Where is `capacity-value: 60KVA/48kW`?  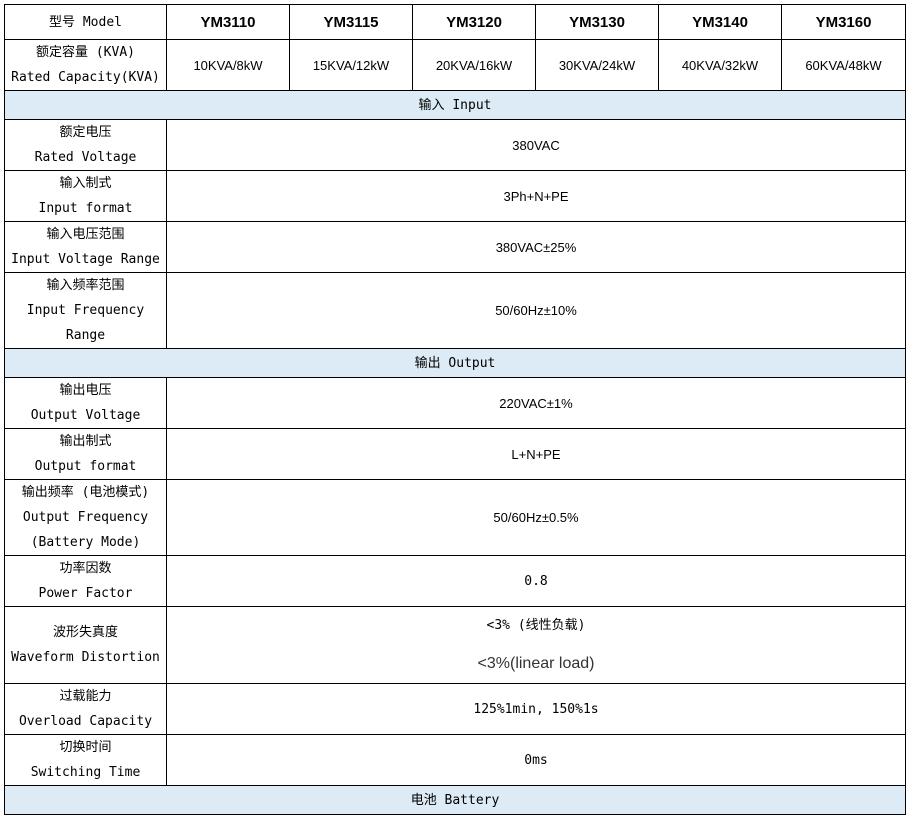
capacity-value: 60KVA/48kW is located at coordinates (843, 65).